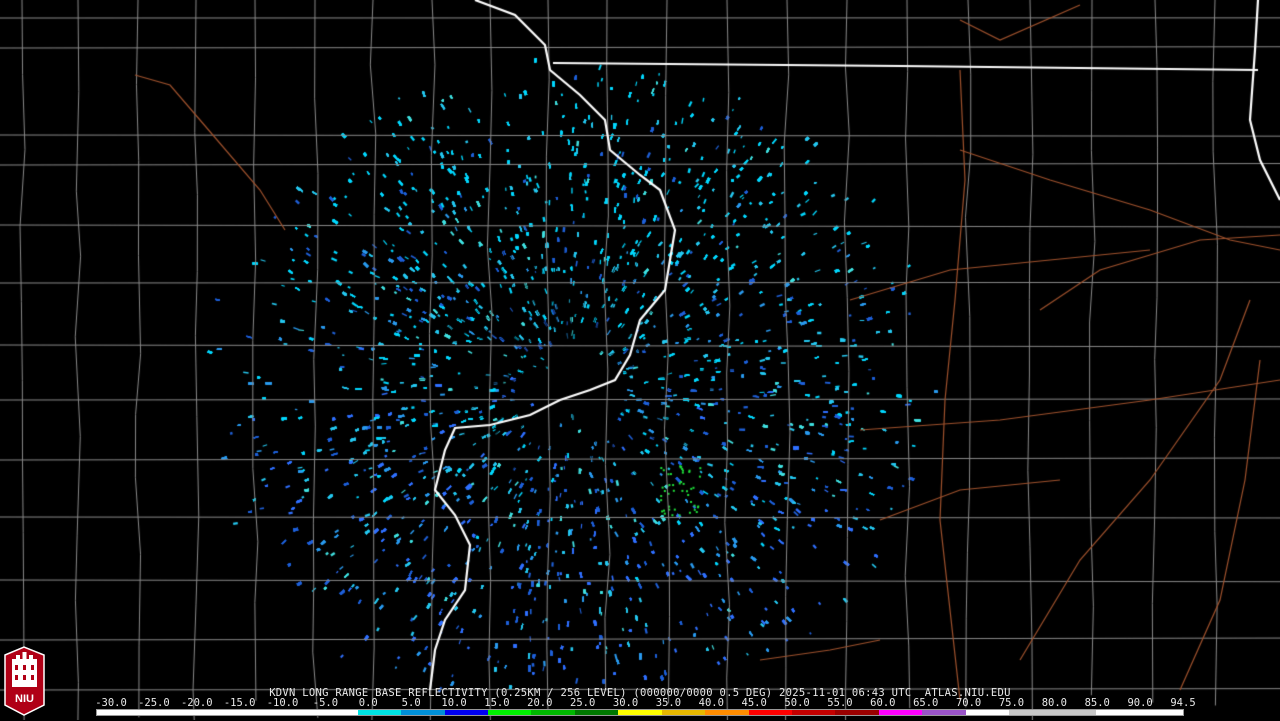 The width and height of the screenshot is (1280, 721). Describe the element at coordinates (840, 703) in the screenshot. I see `colorbar-tick-label: 55.0` at that location.